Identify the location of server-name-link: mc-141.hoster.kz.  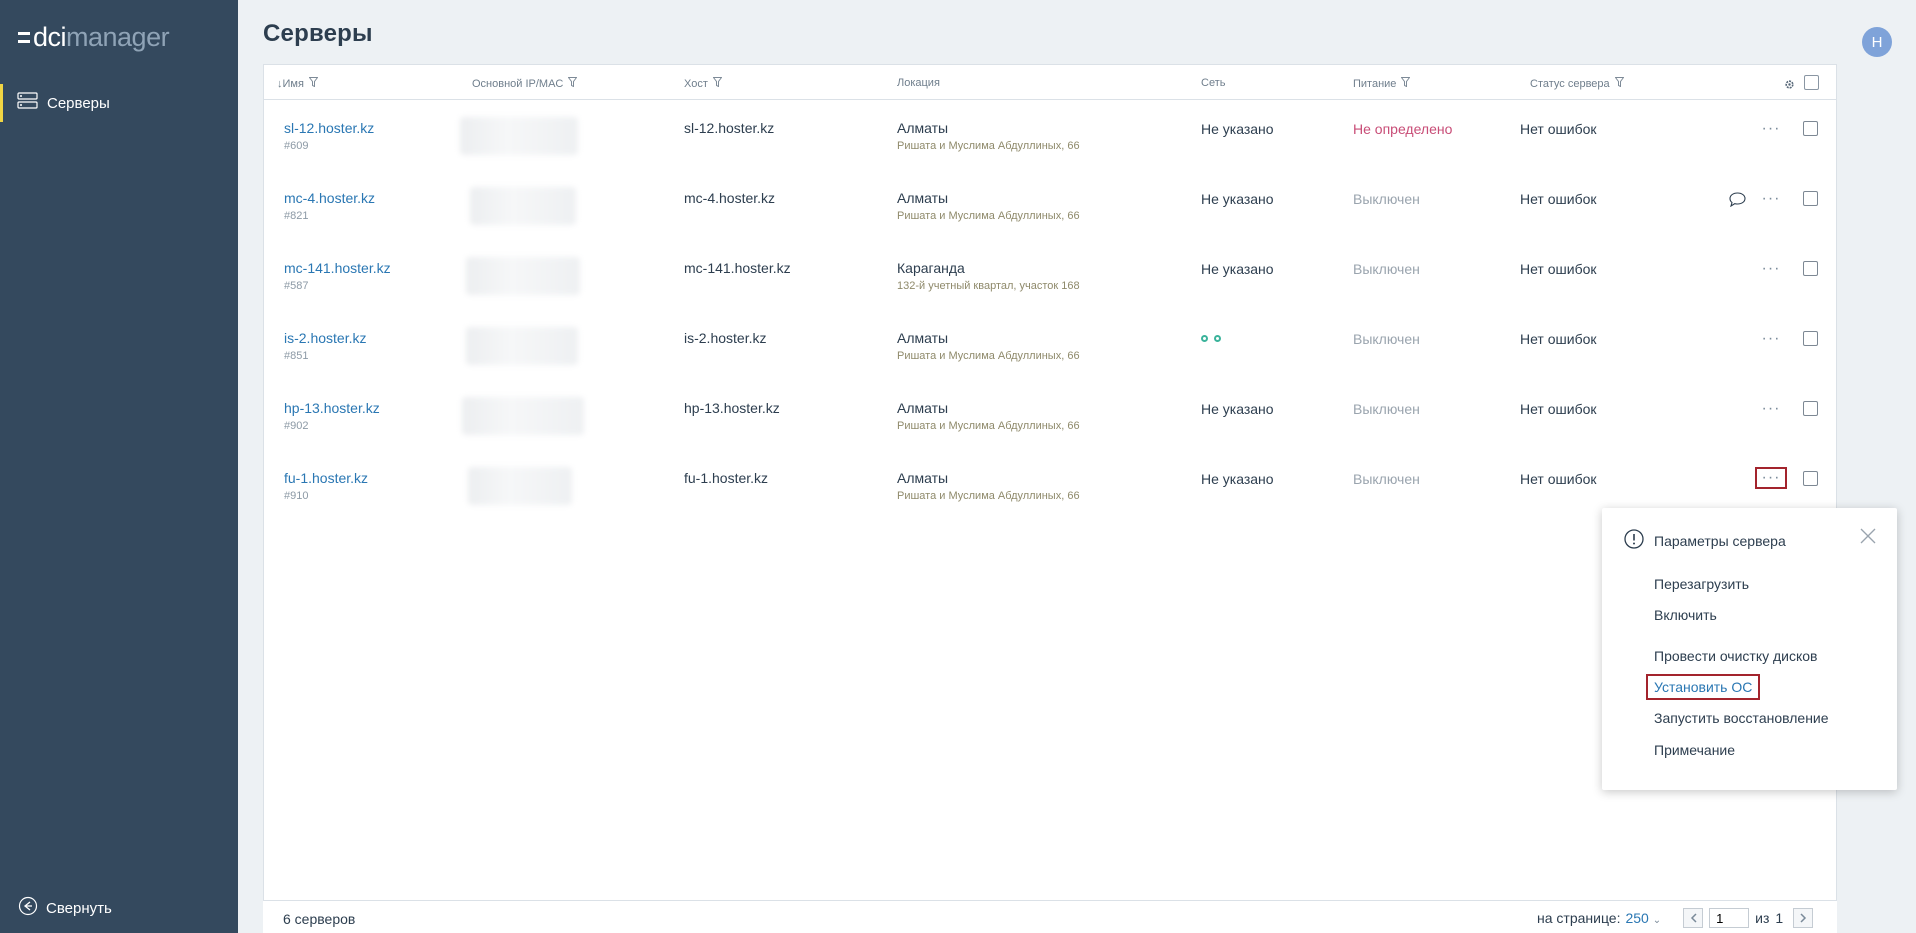
(337, 268).